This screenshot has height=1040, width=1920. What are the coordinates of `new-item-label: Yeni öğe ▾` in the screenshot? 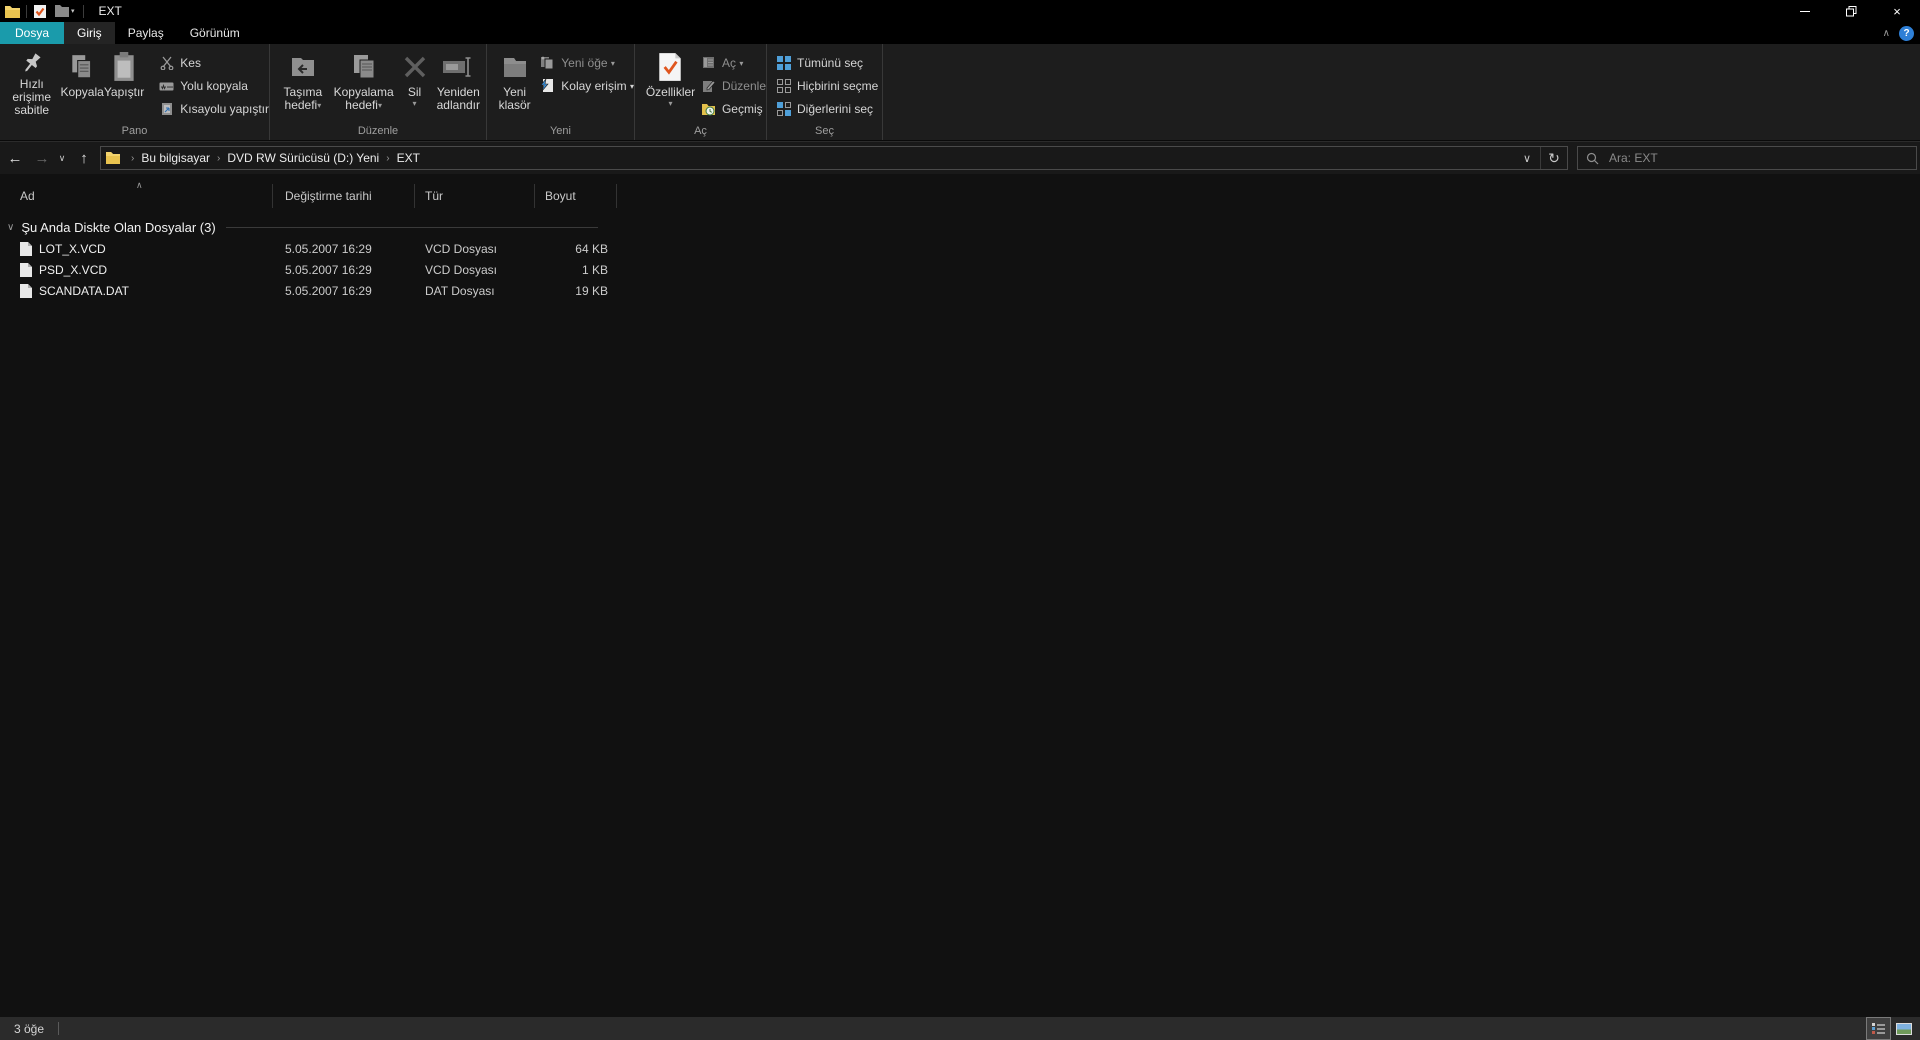 It's located at (588, 62).